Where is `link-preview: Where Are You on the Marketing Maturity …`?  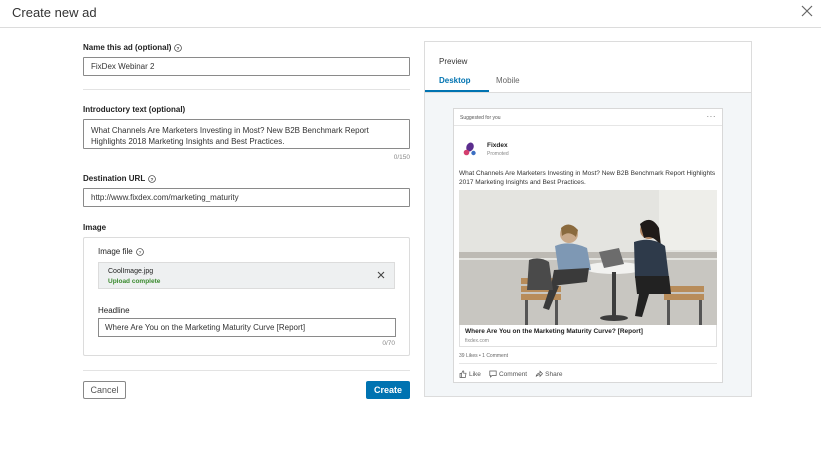 link-preview: Where Are You on the Marketing Maturity … is located at coordinates (588, 336).